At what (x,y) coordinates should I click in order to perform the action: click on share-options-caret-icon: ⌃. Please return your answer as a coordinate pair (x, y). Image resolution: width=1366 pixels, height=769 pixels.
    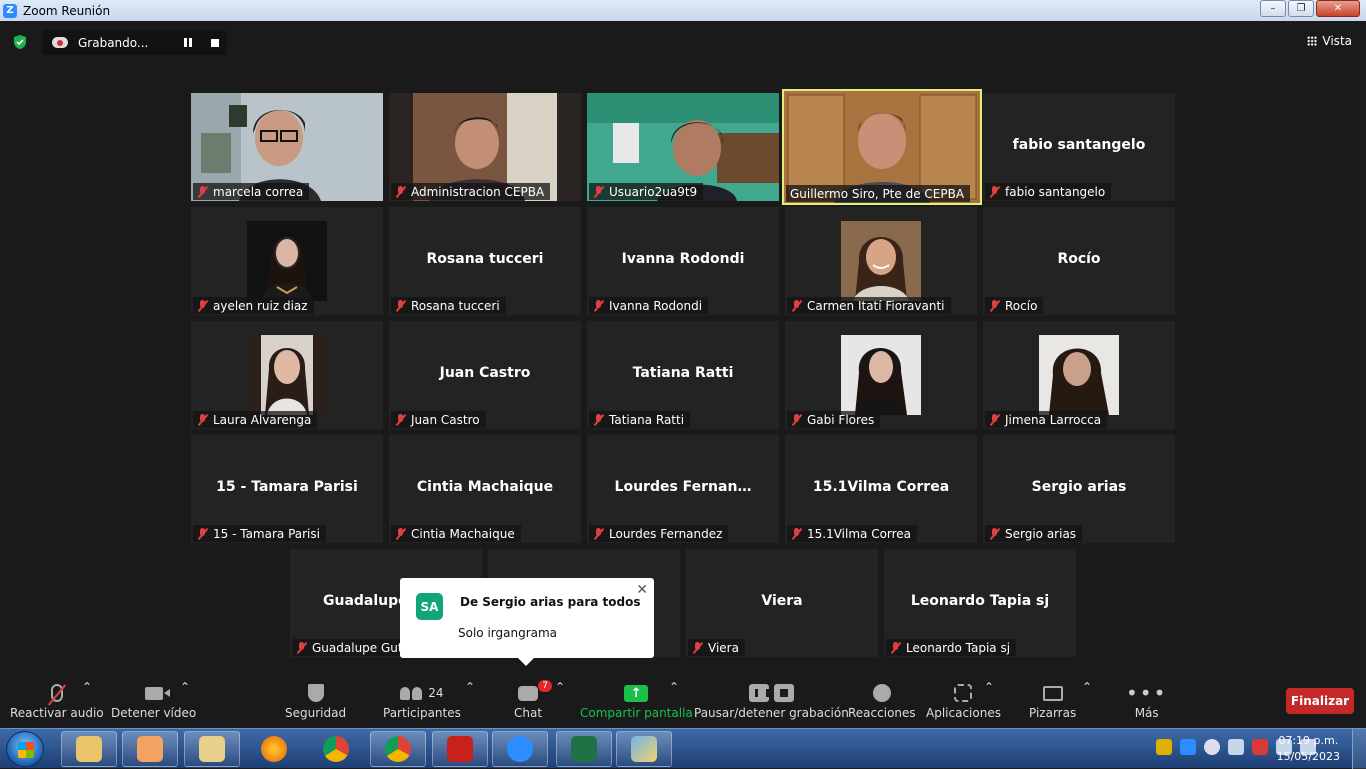
    Looking at the image, I should click on (674, 687).